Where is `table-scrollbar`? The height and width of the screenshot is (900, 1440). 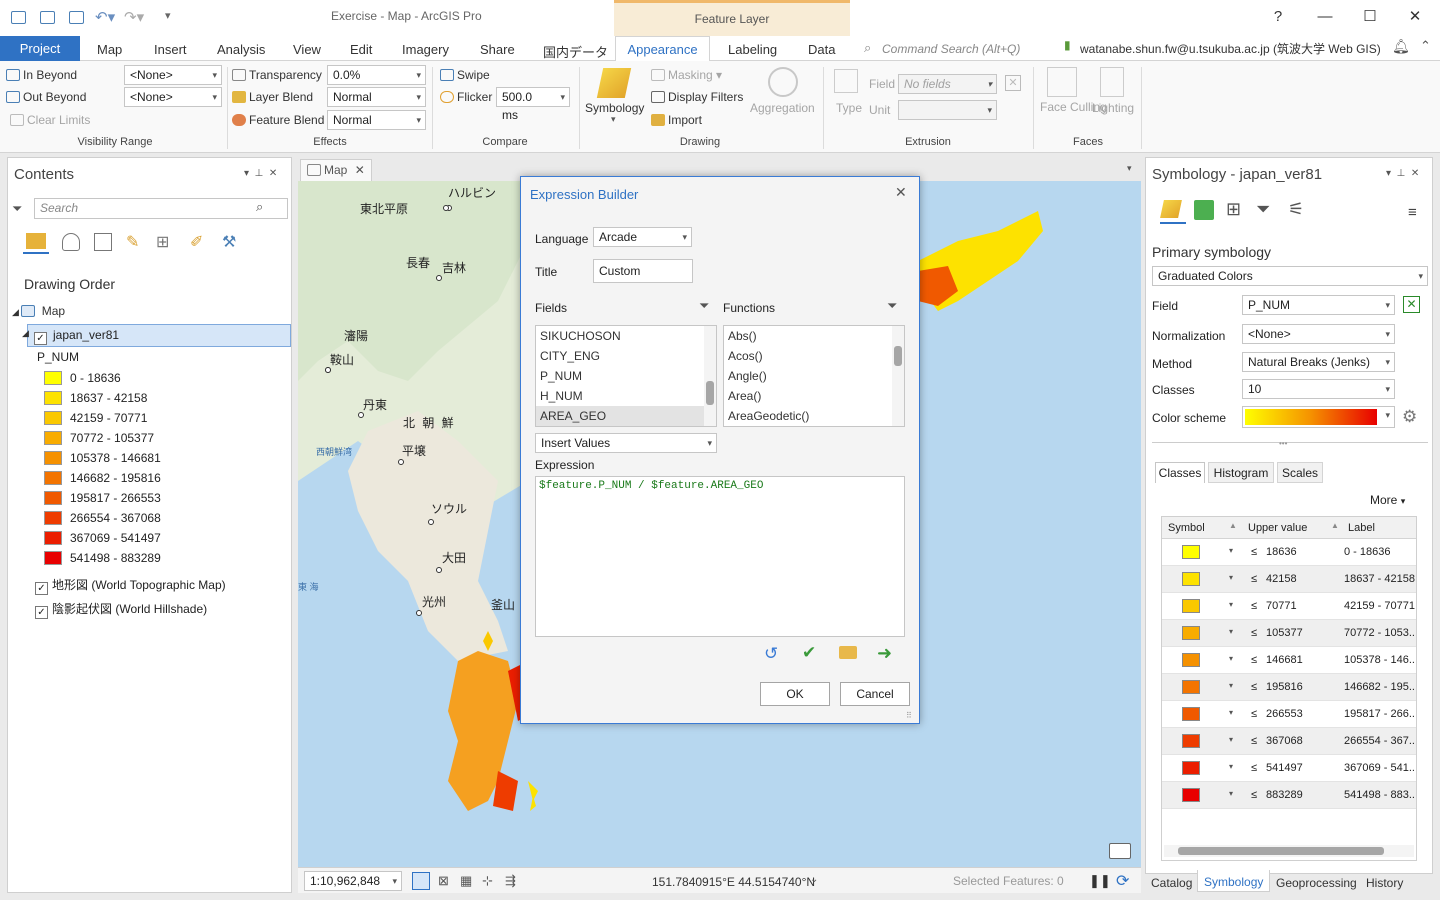 table-scrollbar is located at coordinates (1289, 851).